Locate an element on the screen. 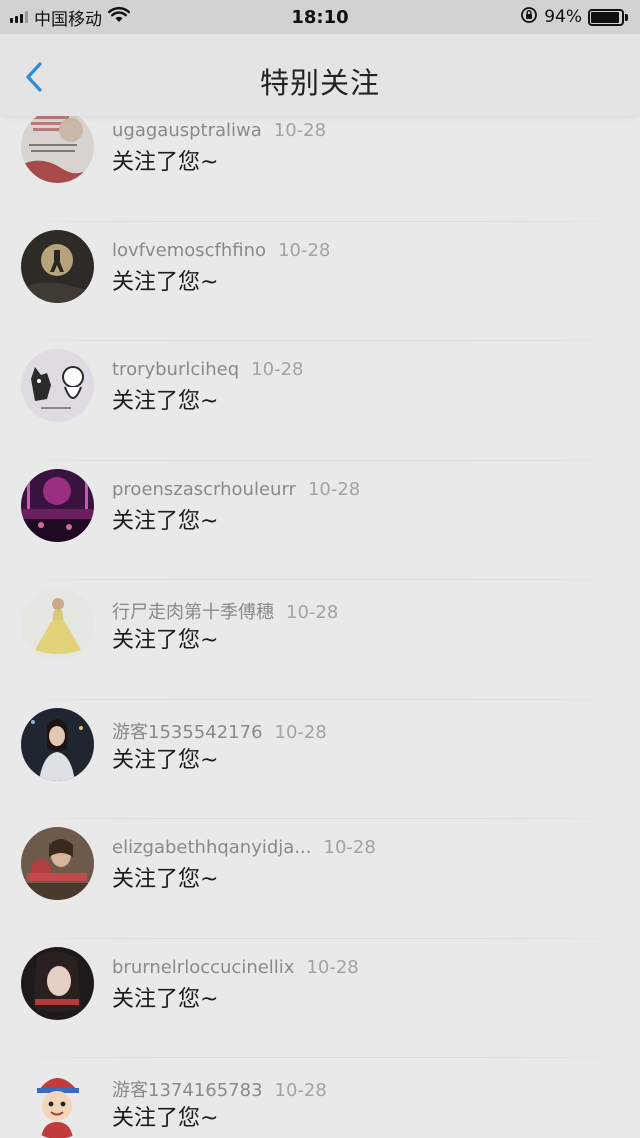 This screenshot has height=1138, width=640. username: ugagausptraliwa 10-28 is located at coordinates (219, 130).